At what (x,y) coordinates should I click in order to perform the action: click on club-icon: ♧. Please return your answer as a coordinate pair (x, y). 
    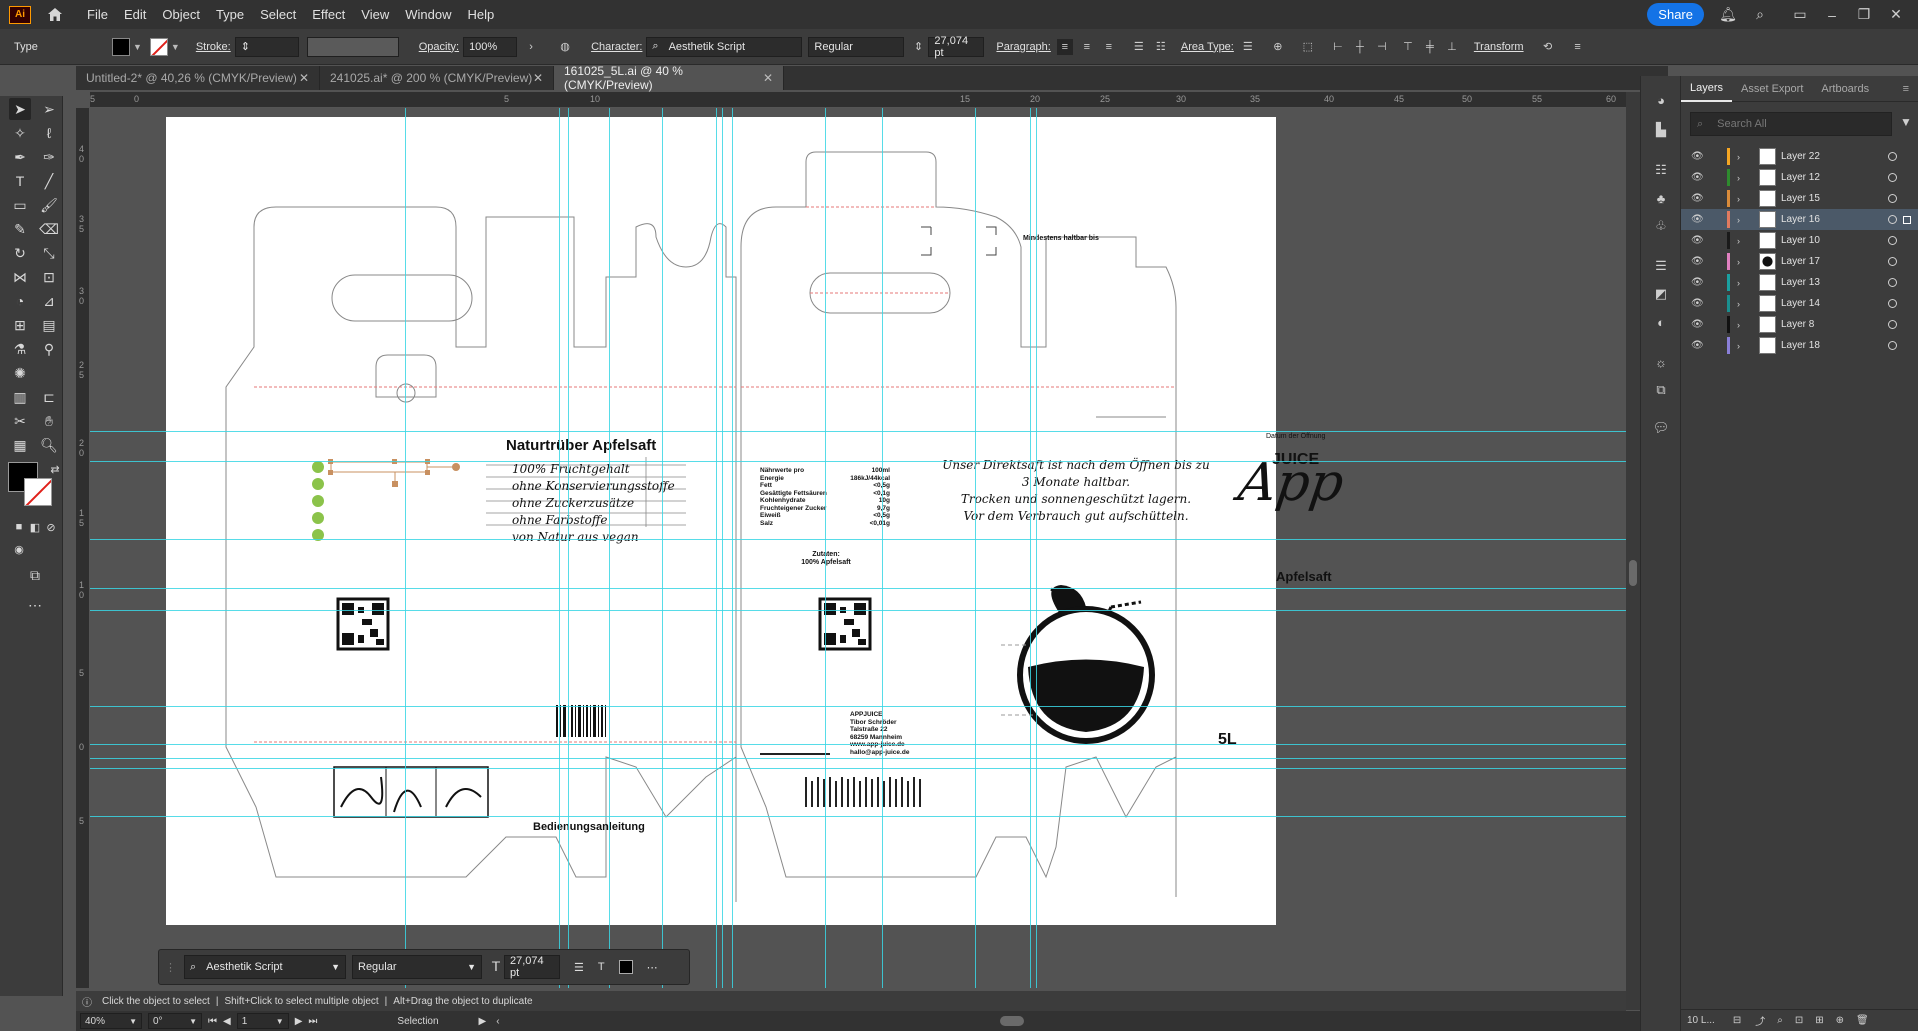
    Looking at the image, I should click on (1661, 226).